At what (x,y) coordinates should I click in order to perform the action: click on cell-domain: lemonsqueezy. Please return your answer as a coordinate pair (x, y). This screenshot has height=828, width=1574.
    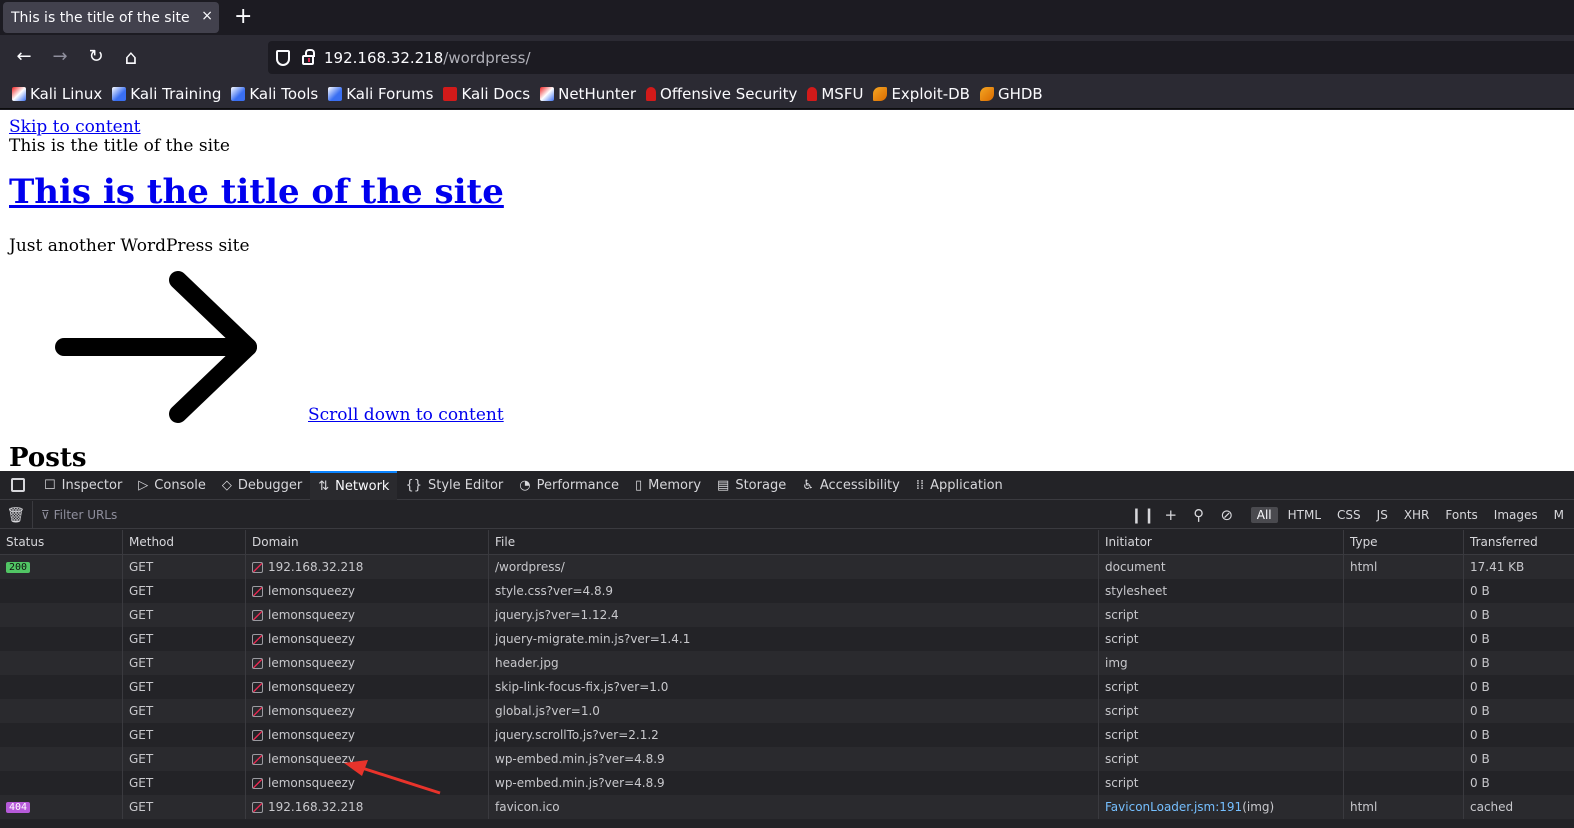
    Looking at the image, I should click on (367, 687).